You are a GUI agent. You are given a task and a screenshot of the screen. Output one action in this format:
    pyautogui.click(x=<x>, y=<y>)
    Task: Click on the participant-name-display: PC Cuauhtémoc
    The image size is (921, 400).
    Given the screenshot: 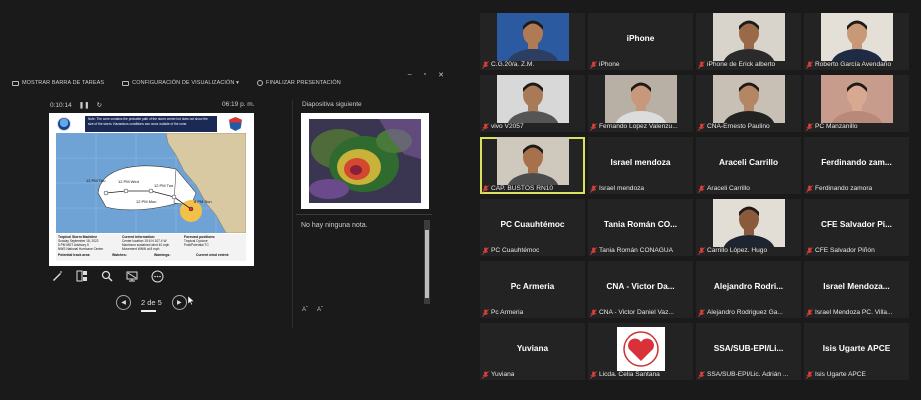 What is the action you would take?
    pyautogui.click(x=532, y=224)
    